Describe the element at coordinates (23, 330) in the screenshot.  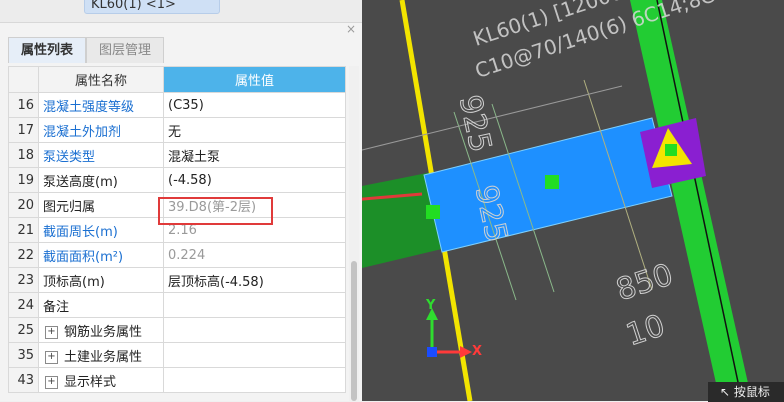
I see `row-index: 25` at that location.